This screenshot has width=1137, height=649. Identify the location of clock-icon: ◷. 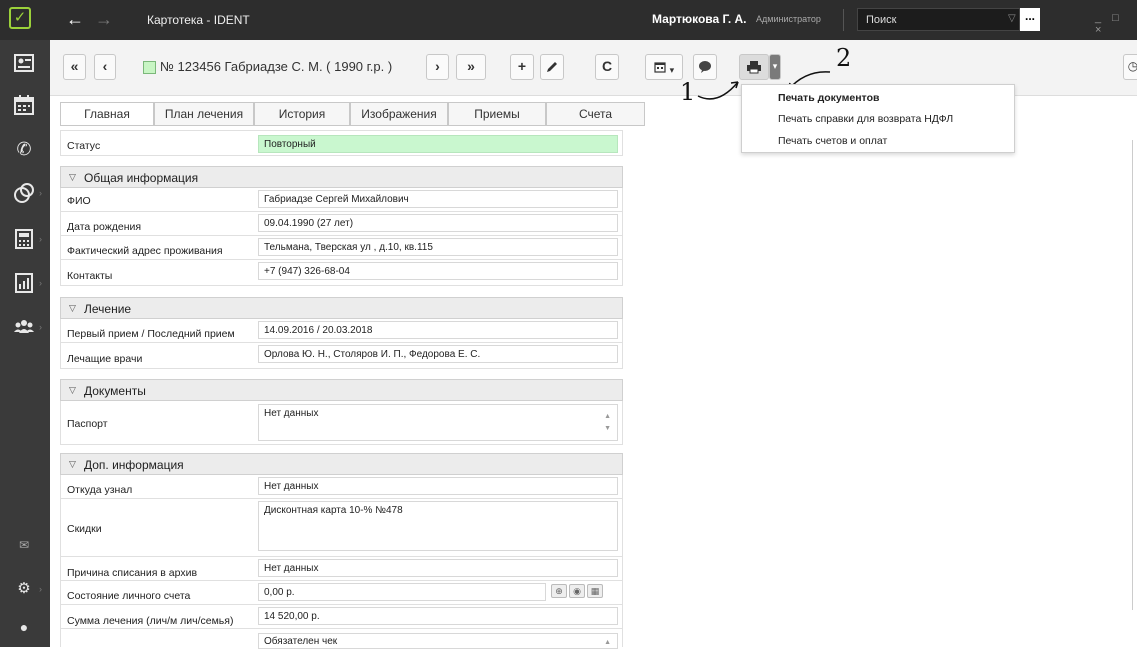
(1132, 66).